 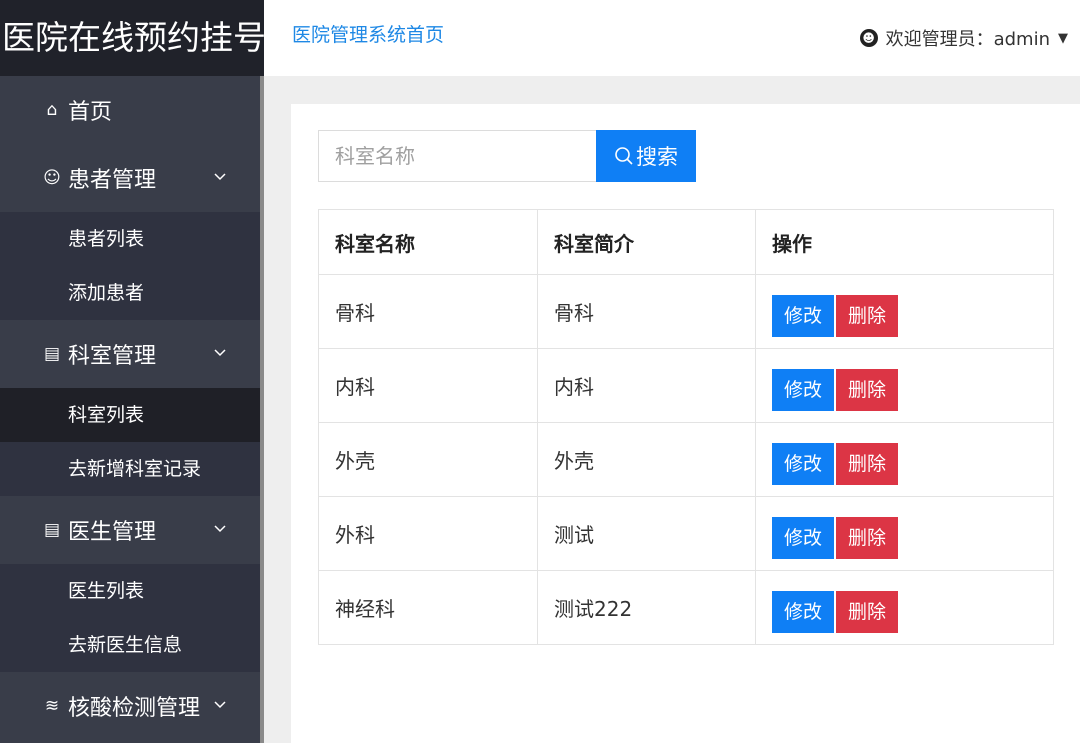 I want to click on sidebar-submenu-departments: 科室列表 去新增科室记录, so click(x=130, y=442).